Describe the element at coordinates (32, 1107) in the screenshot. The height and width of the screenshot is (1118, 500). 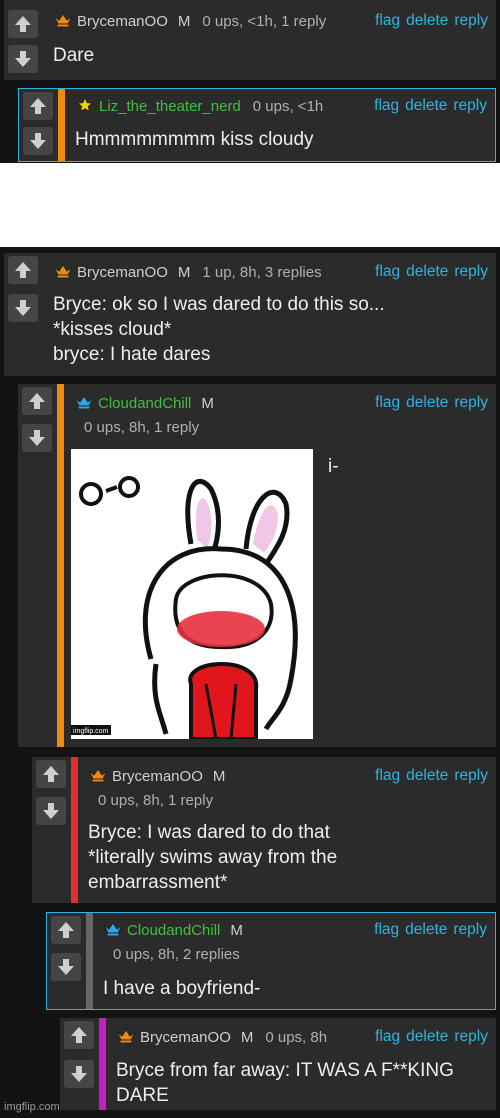
I see `site-watermark: imgflip.com` at that location.